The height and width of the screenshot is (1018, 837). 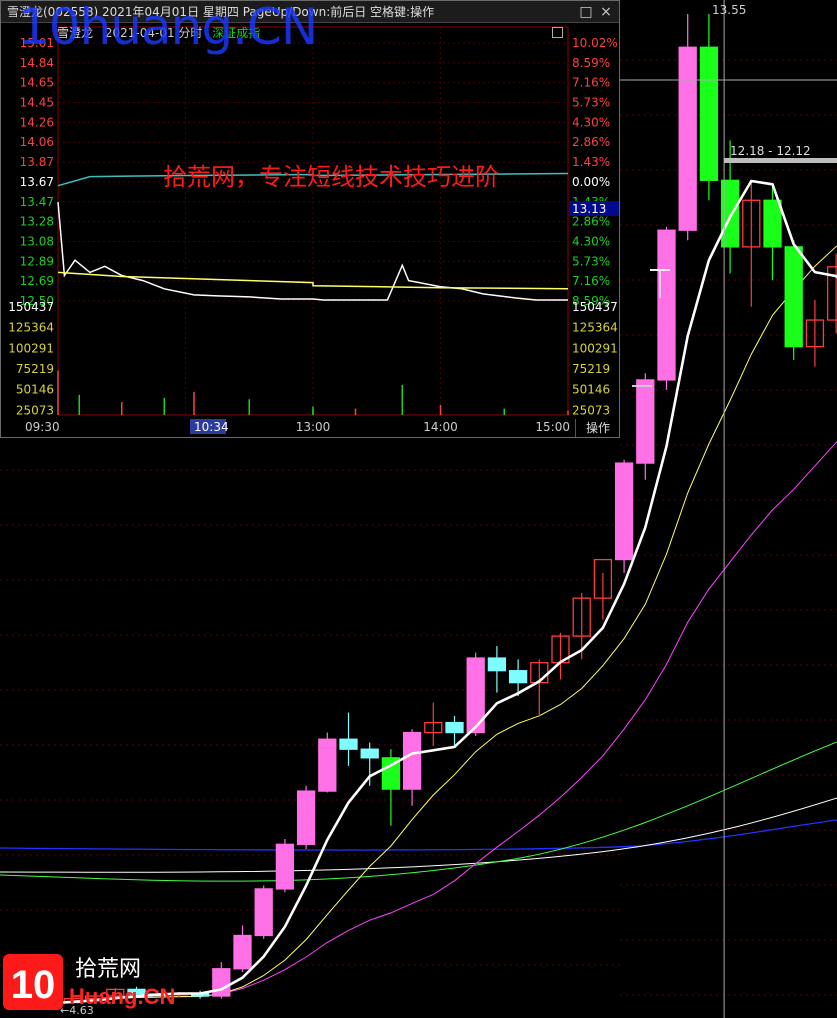 I want to click on logo-number: 10, so click(x=33, y=985).